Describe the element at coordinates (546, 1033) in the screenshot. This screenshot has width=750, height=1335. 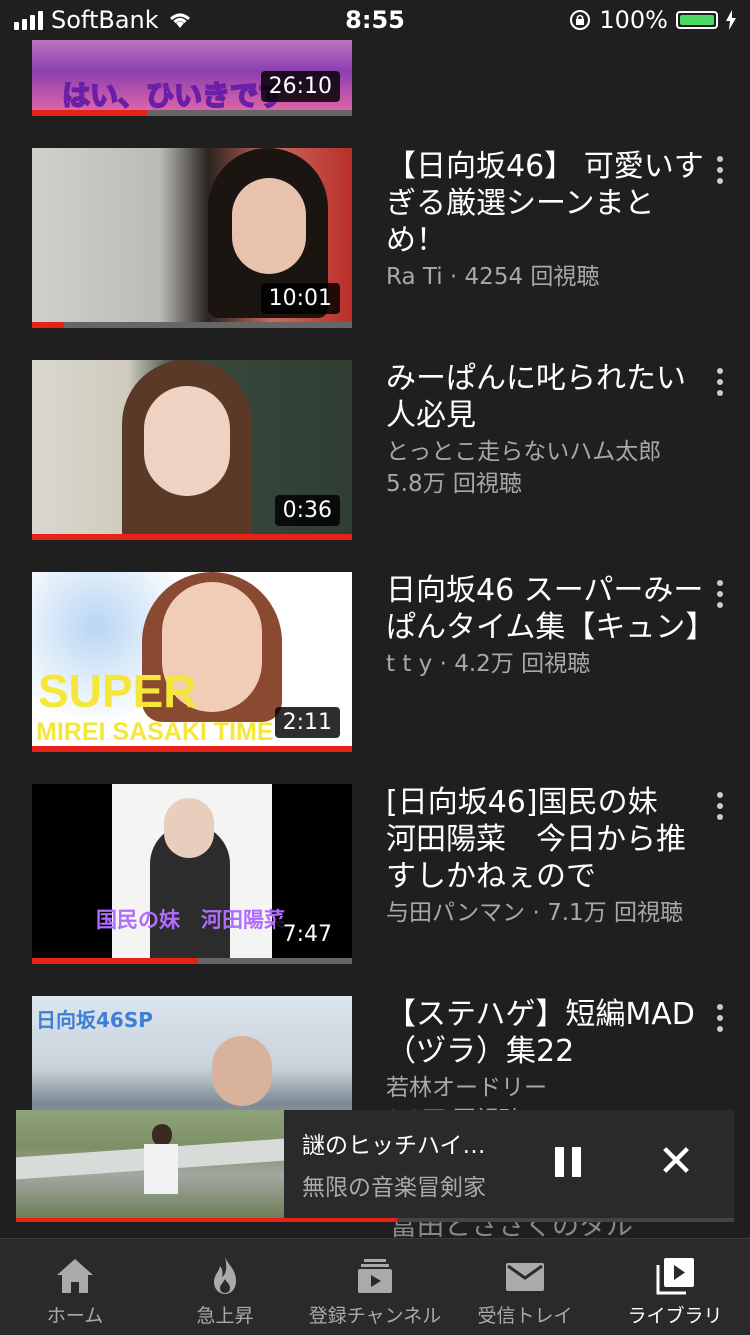
I see `video-title: 【ステハゲ】短編MAD（ヅラ）集22` at that location.